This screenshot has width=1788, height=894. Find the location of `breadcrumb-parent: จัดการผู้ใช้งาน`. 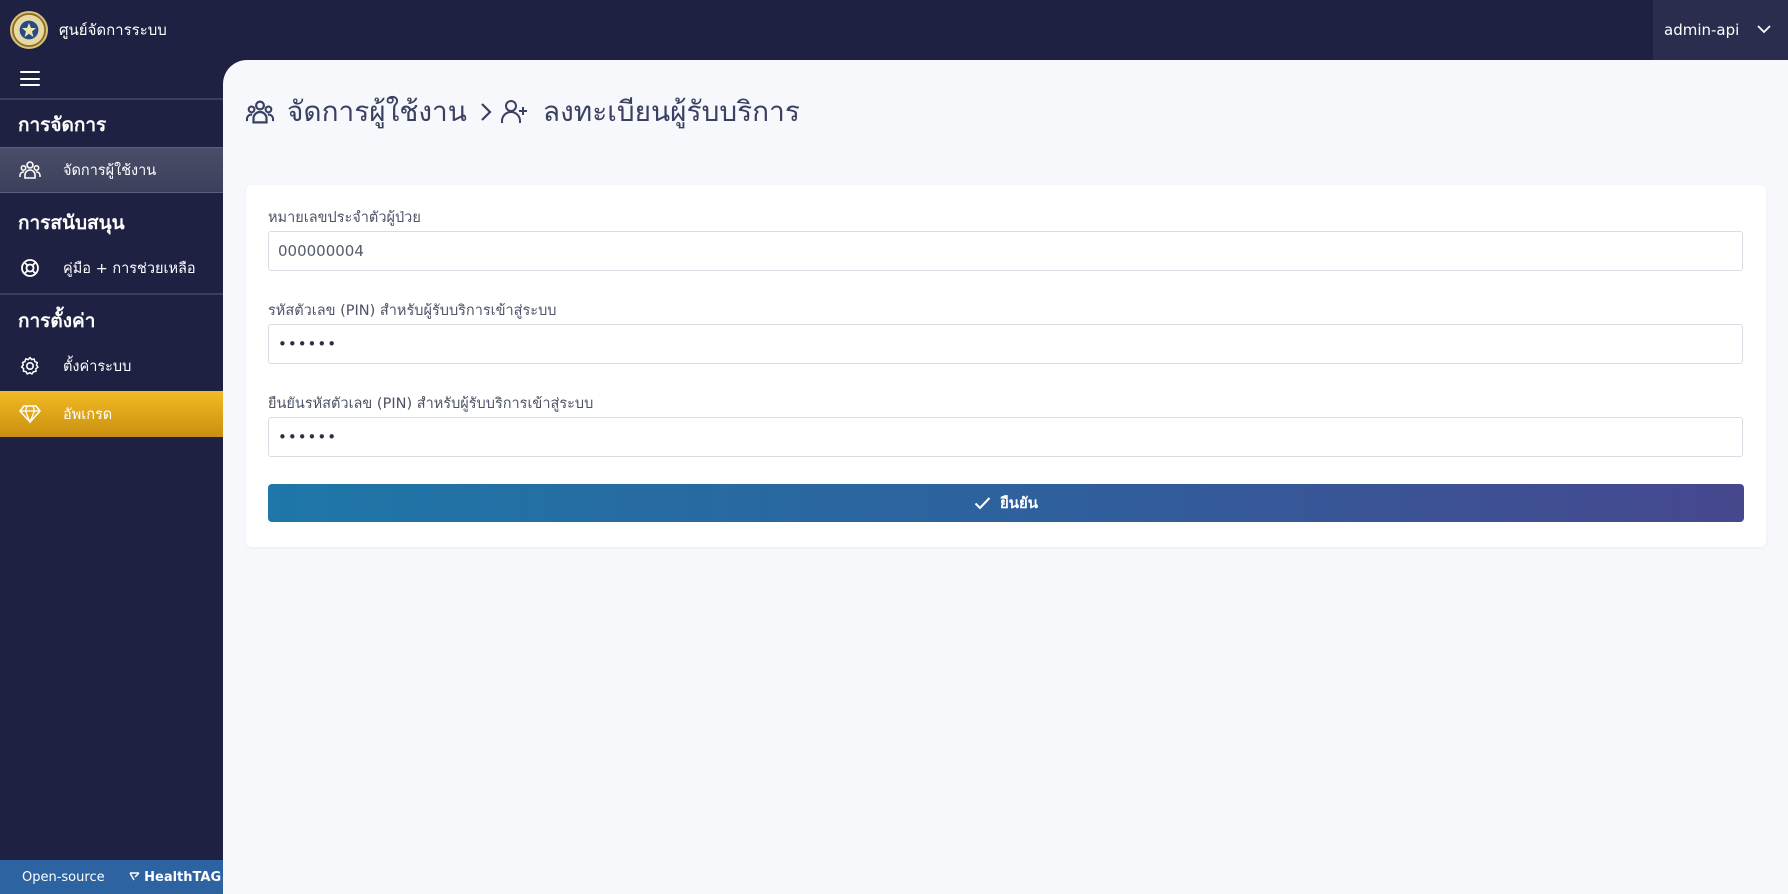

breadcrumb-parent: จัดการผู้ใช้งาน is located at coordinates (377, 112).